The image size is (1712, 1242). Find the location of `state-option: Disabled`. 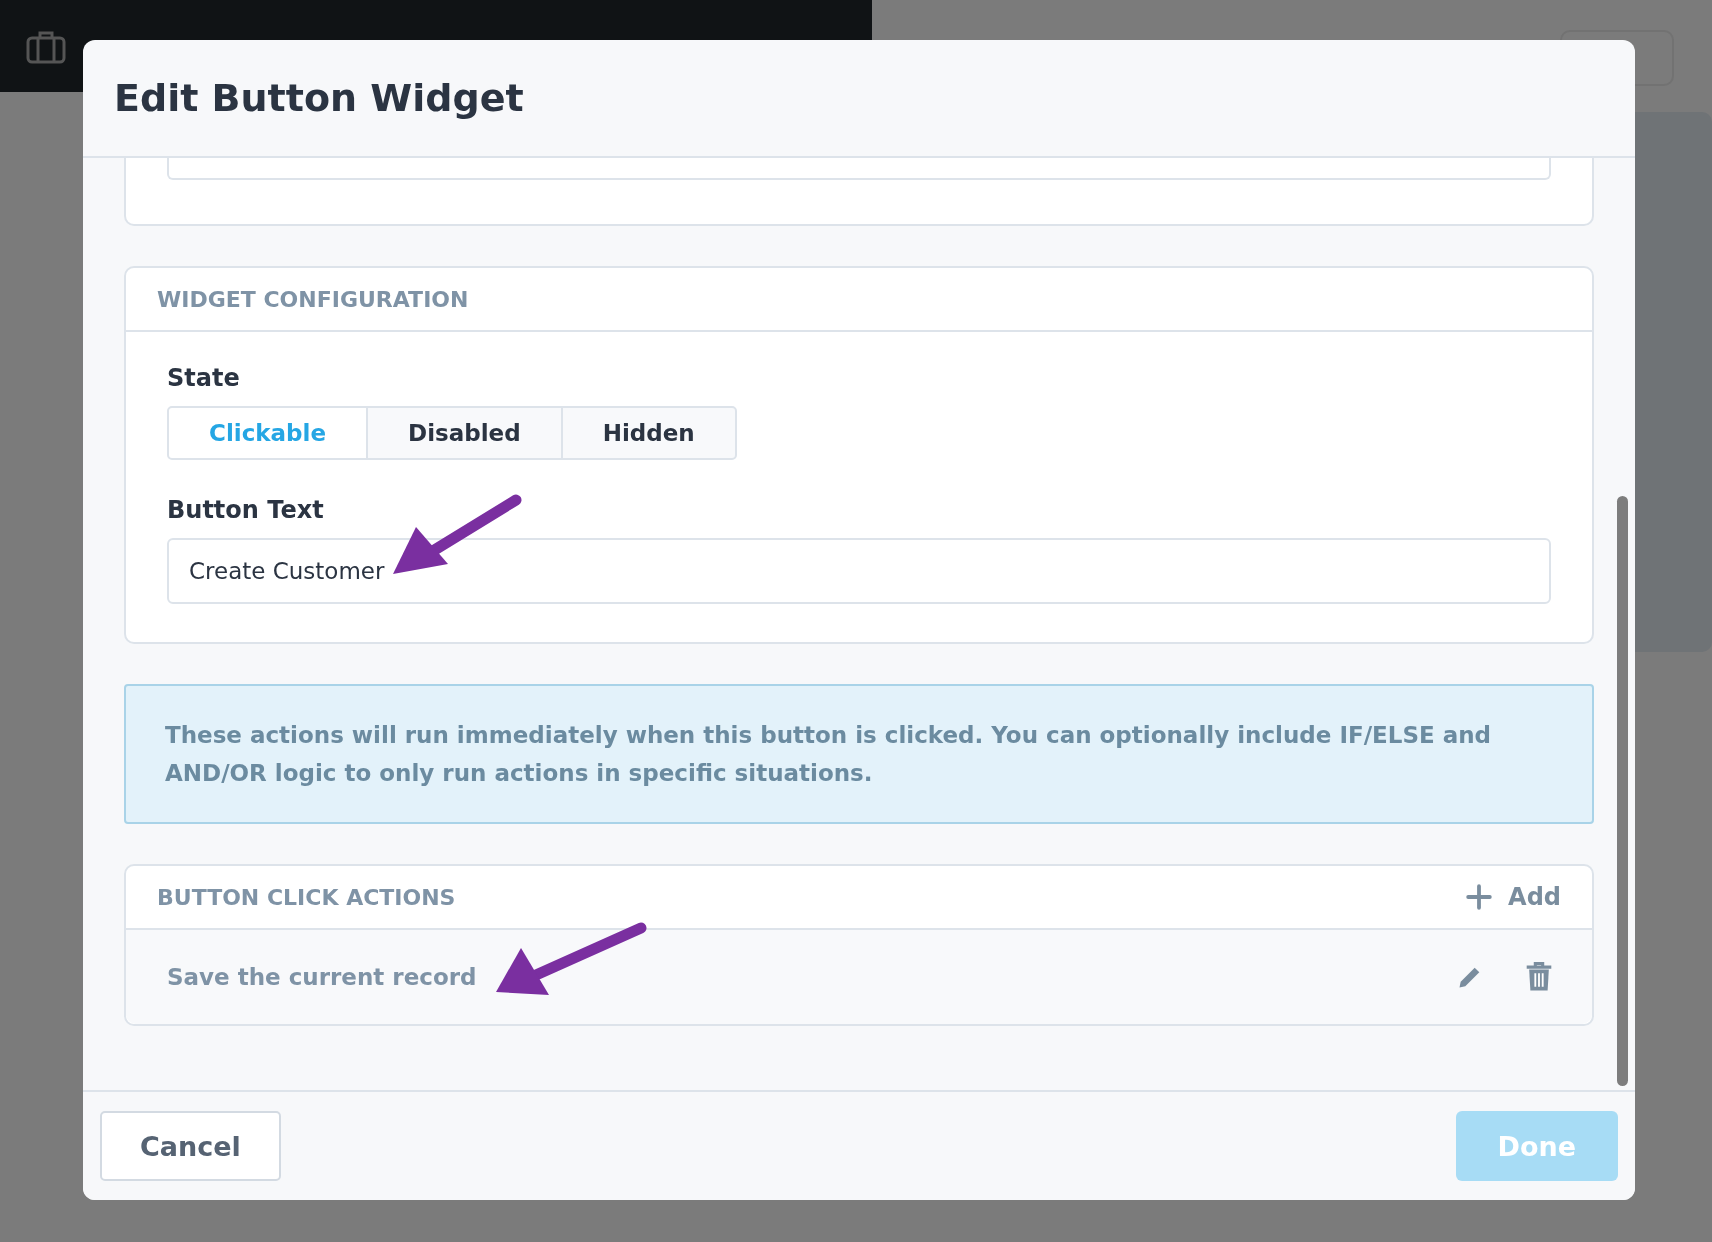

state-option: Disabled is located at coordinates (464, 433).